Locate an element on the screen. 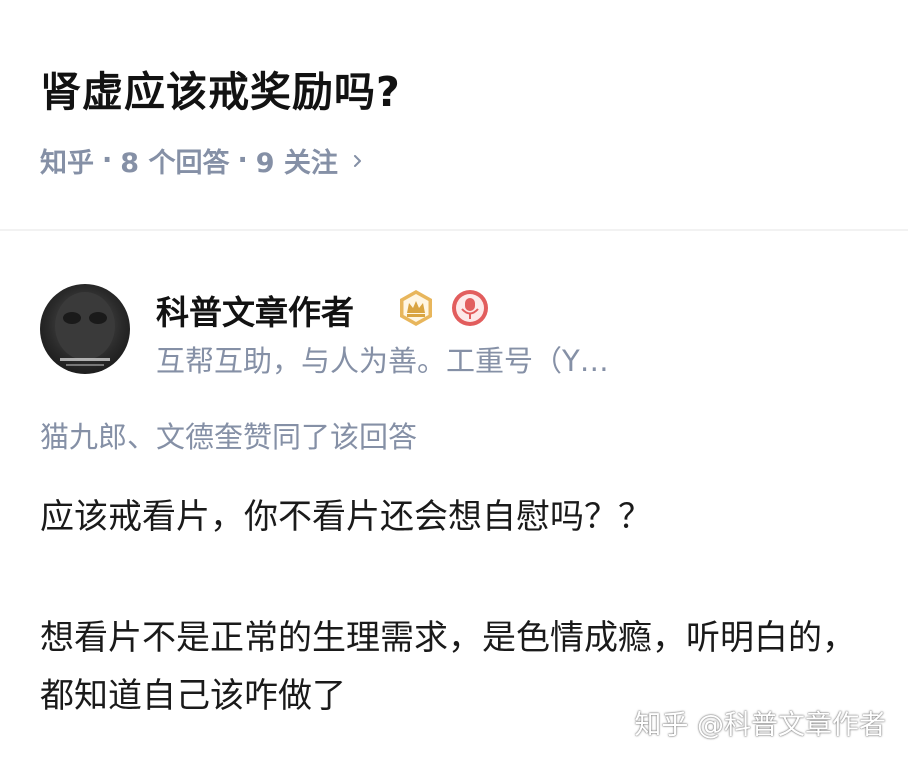 The width and height of the screenshot is (908, 762). question-meta: 知乎 · 8 个回答 · 9 关注 is located at coordinates (202, 160).